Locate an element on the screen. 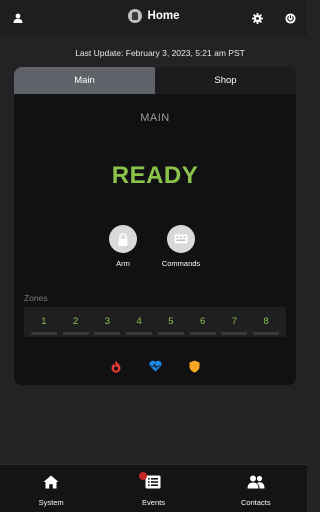 This screenshot has width=320, height=512. nav-system: System is located at coordinates (51, 488).